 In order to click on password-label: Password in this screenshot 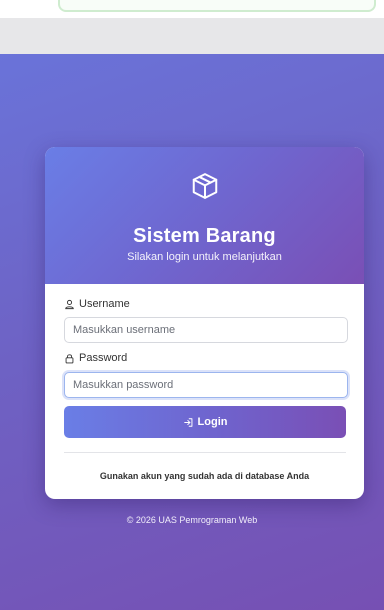, I will do `click(95, 358)`.